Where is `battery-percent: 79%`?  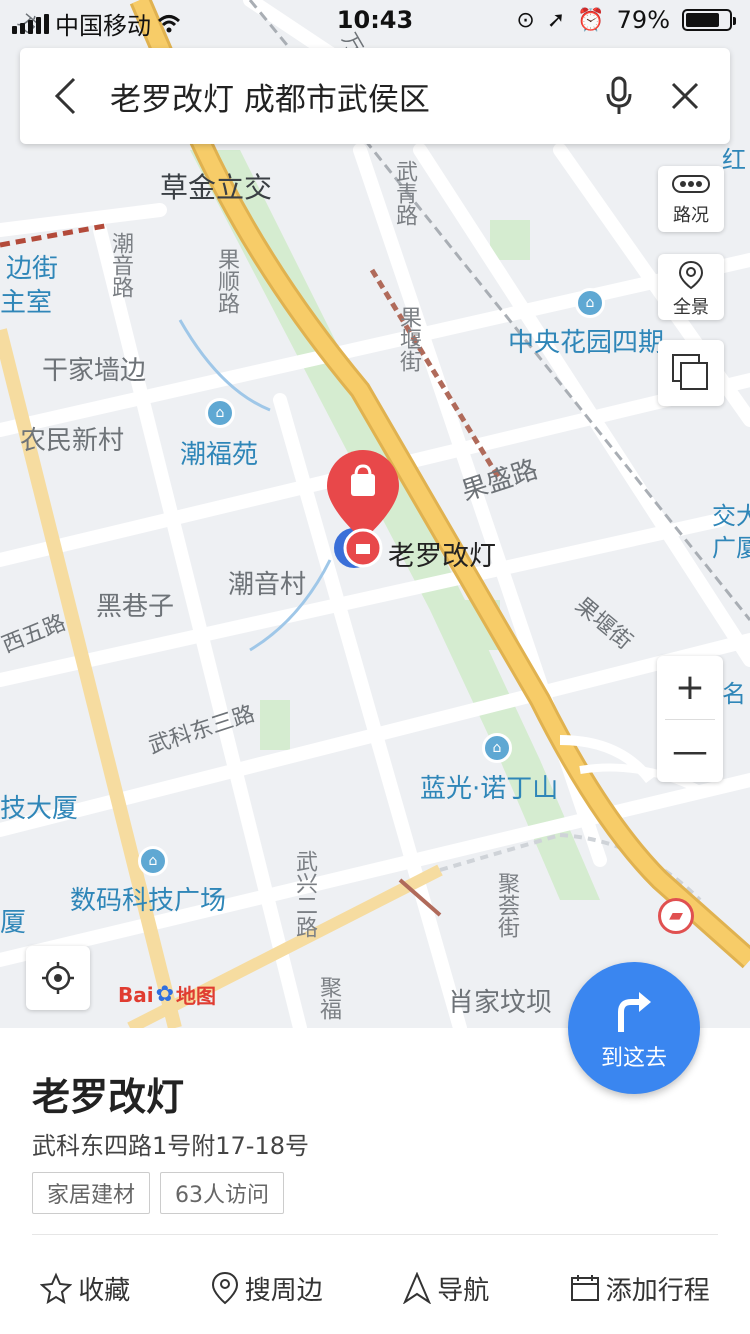 battery-percent: 79% is located at coordinates (643, 20).